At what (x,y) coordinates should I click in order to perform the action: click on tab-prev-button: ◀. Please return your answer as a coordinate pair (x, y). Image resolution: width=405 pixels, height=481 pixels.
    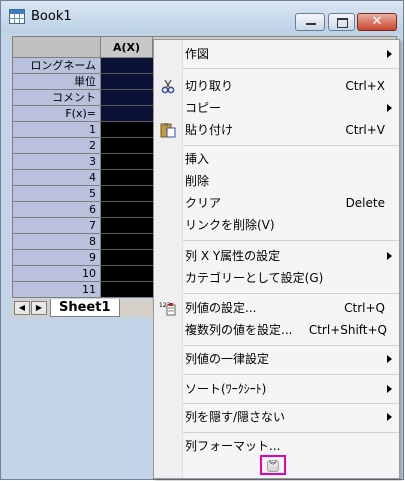
    Looking at the image, I should click on (22, 308).